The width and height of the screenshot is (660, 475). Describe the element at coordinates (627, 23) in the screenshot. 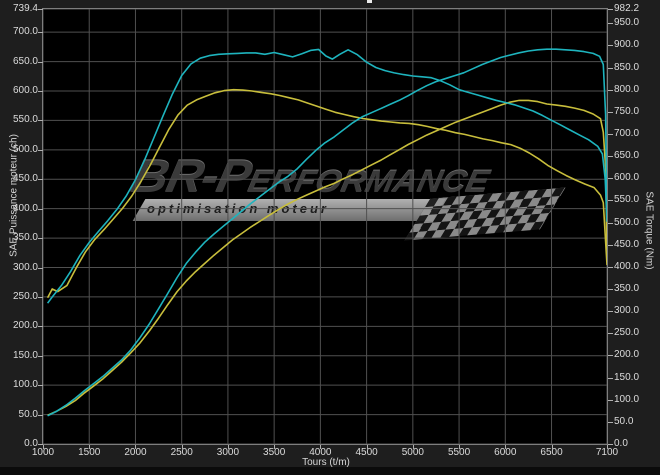

I see `right-axis-tick-label: 950.0` at that location.